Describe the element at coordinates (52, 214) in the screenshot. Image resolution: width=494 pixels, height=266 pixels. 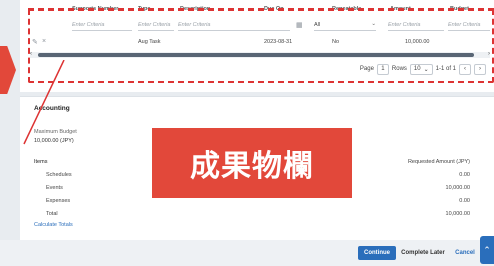
I see `row-name: Total` at that location.